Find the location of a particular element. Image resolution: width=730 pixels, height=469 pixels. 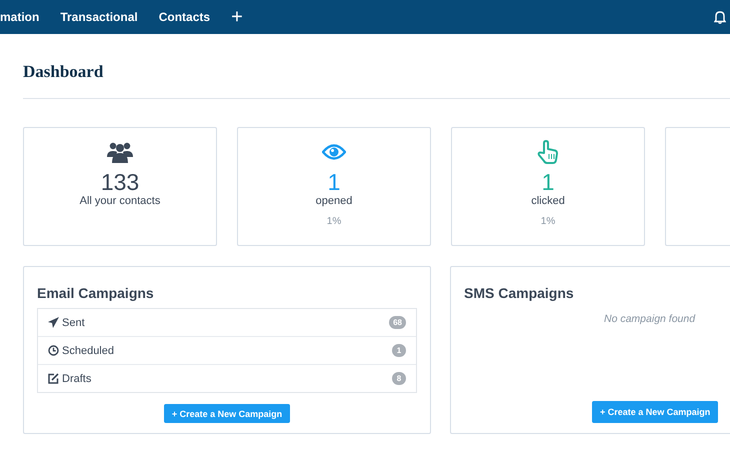

add-button: + is located at coordinates (237, 17).